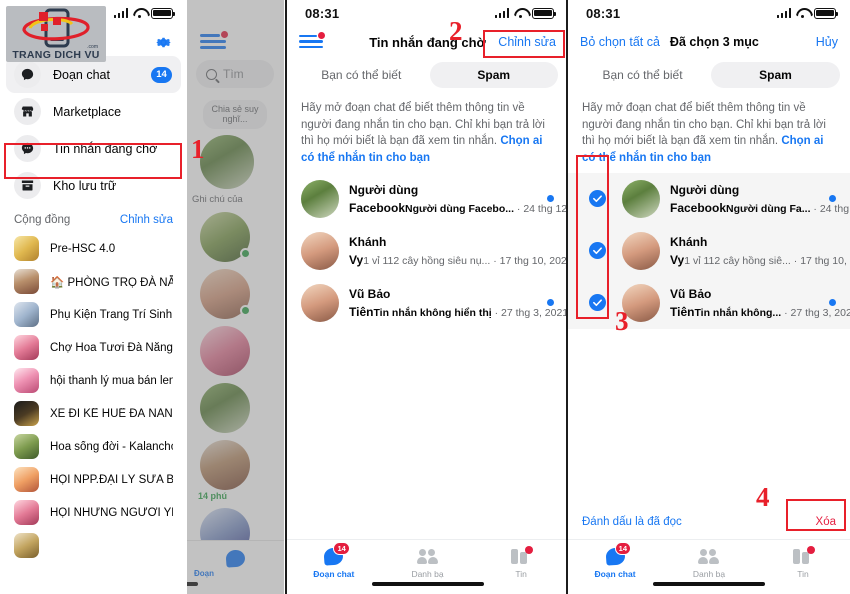 The image size is (850, 594). What do you see at coordinates (27, 185) in the screenshot?
I see `archive-box-icon` at bounding box center [27, 185].